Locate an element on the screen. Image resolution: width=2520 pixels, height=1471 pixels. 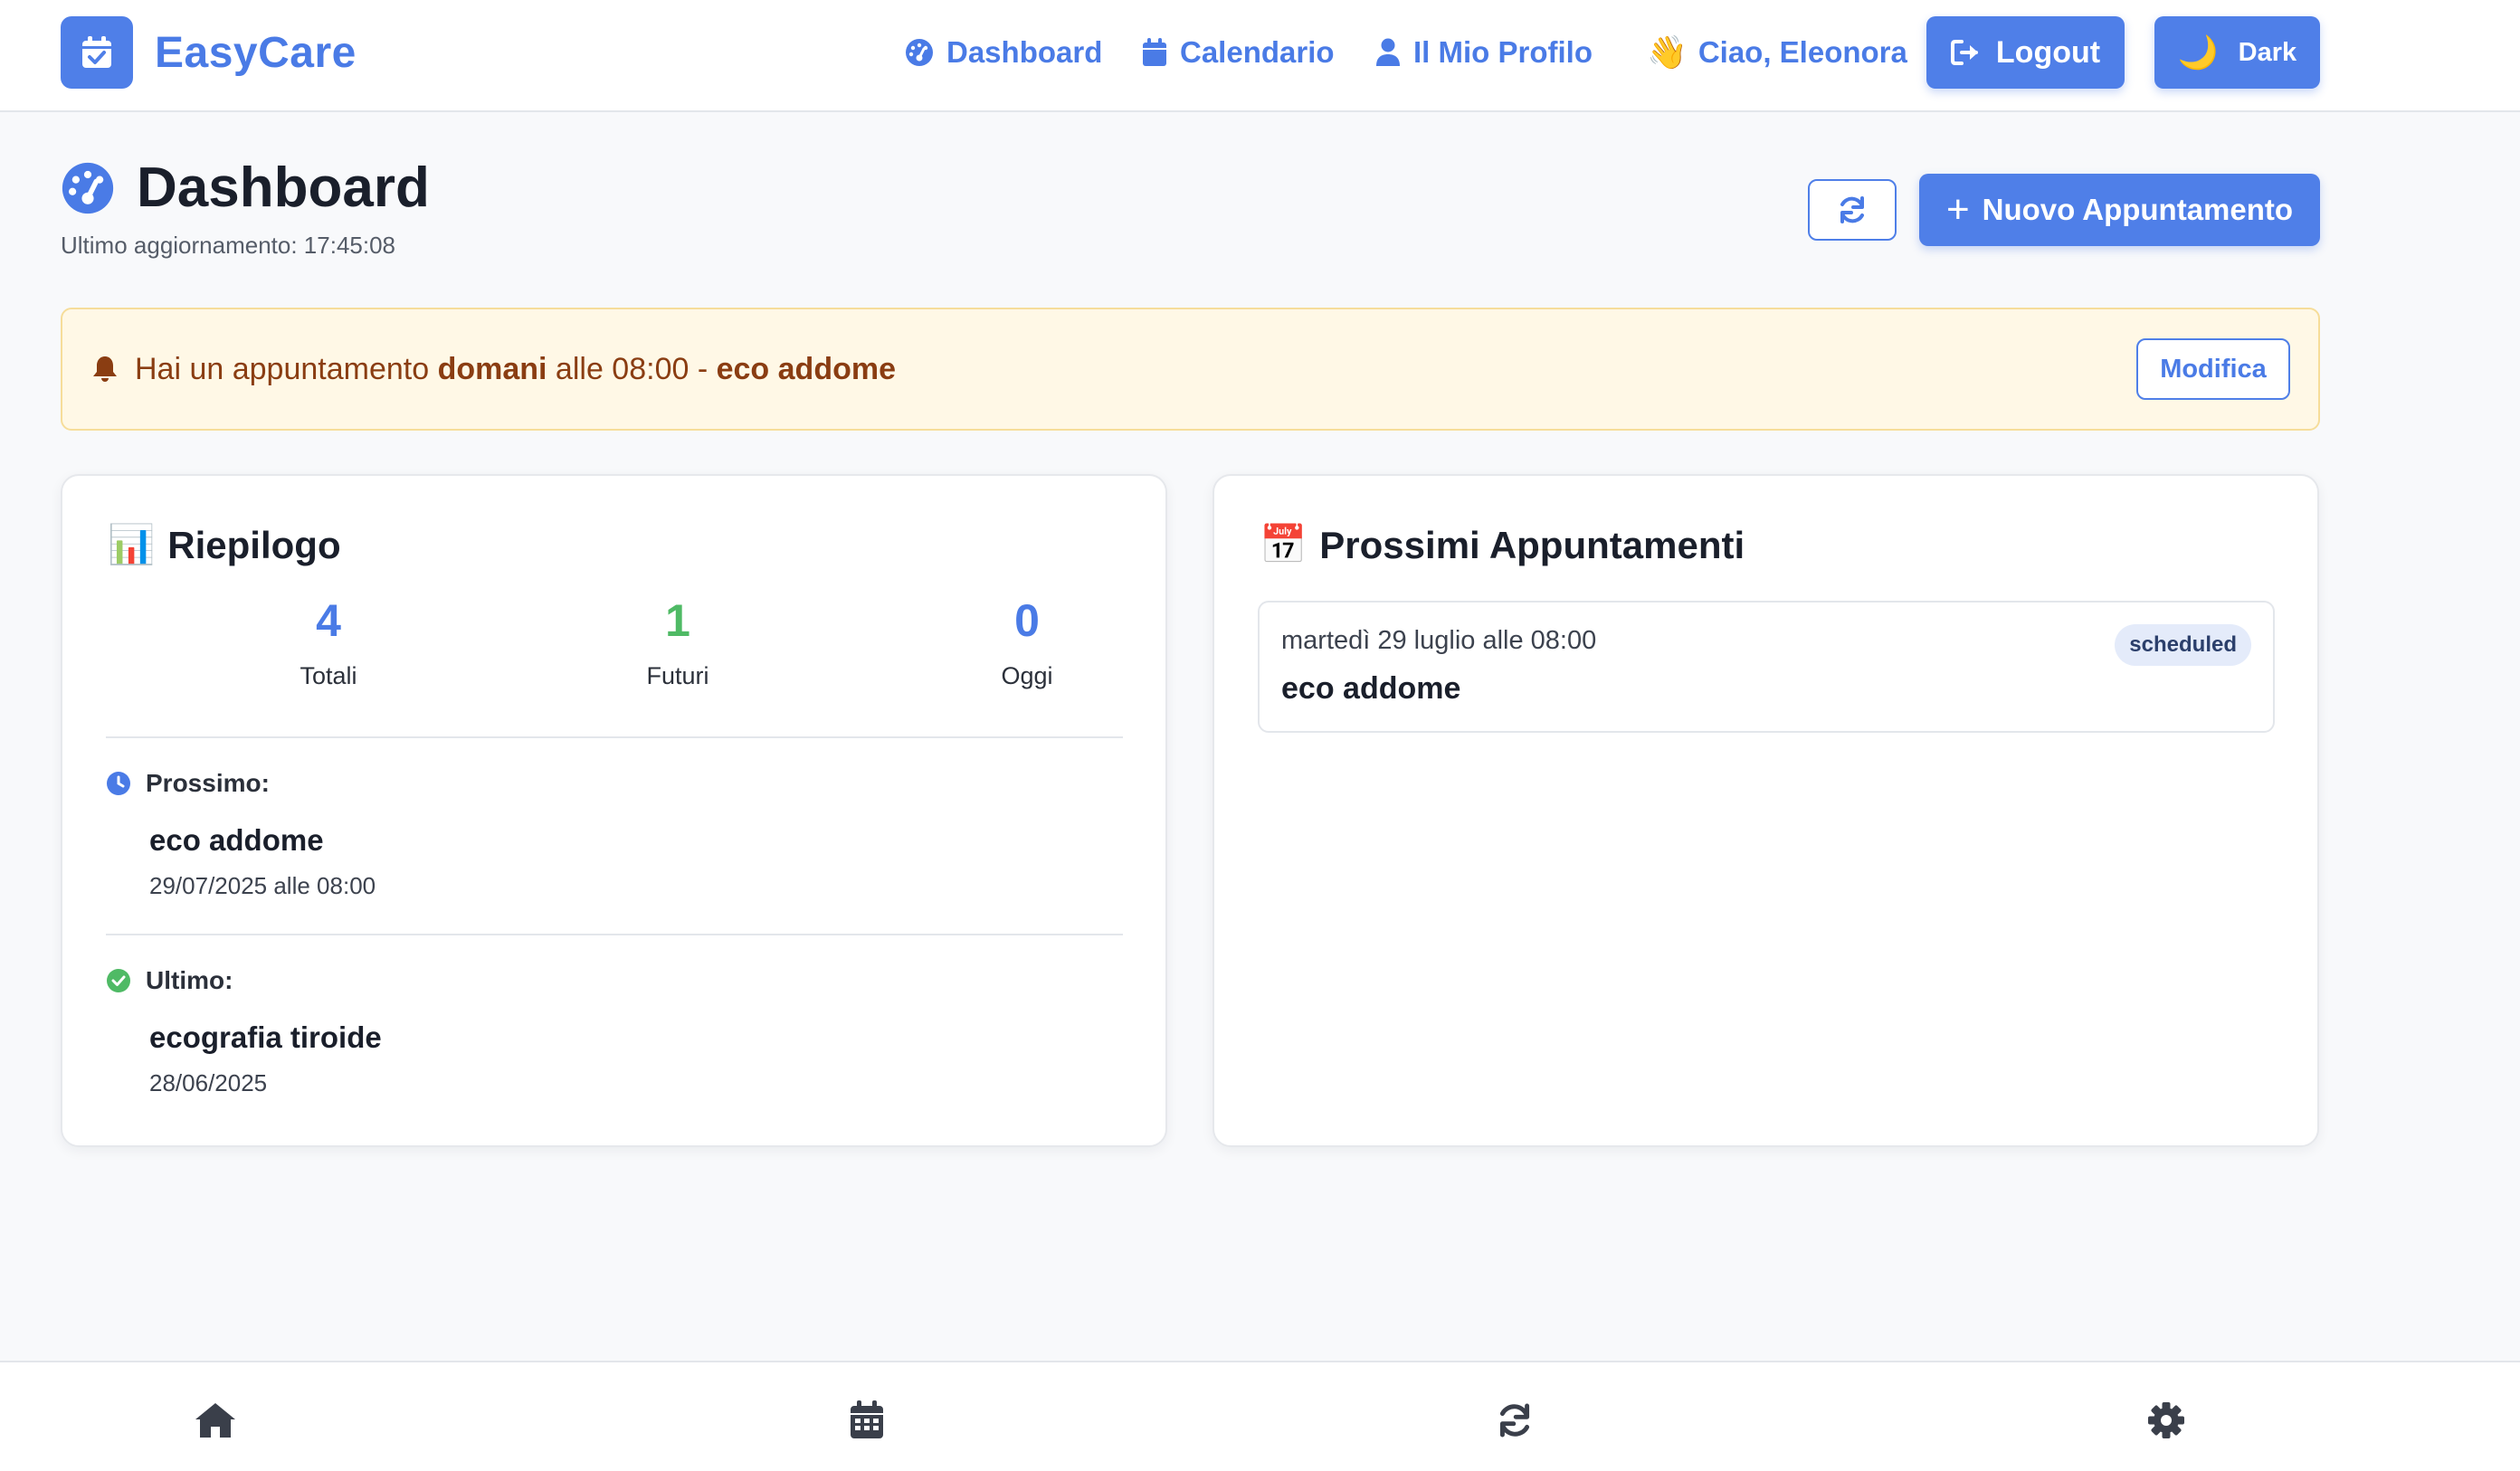
logout-label: Logout is located at coordinates (2048, 52).